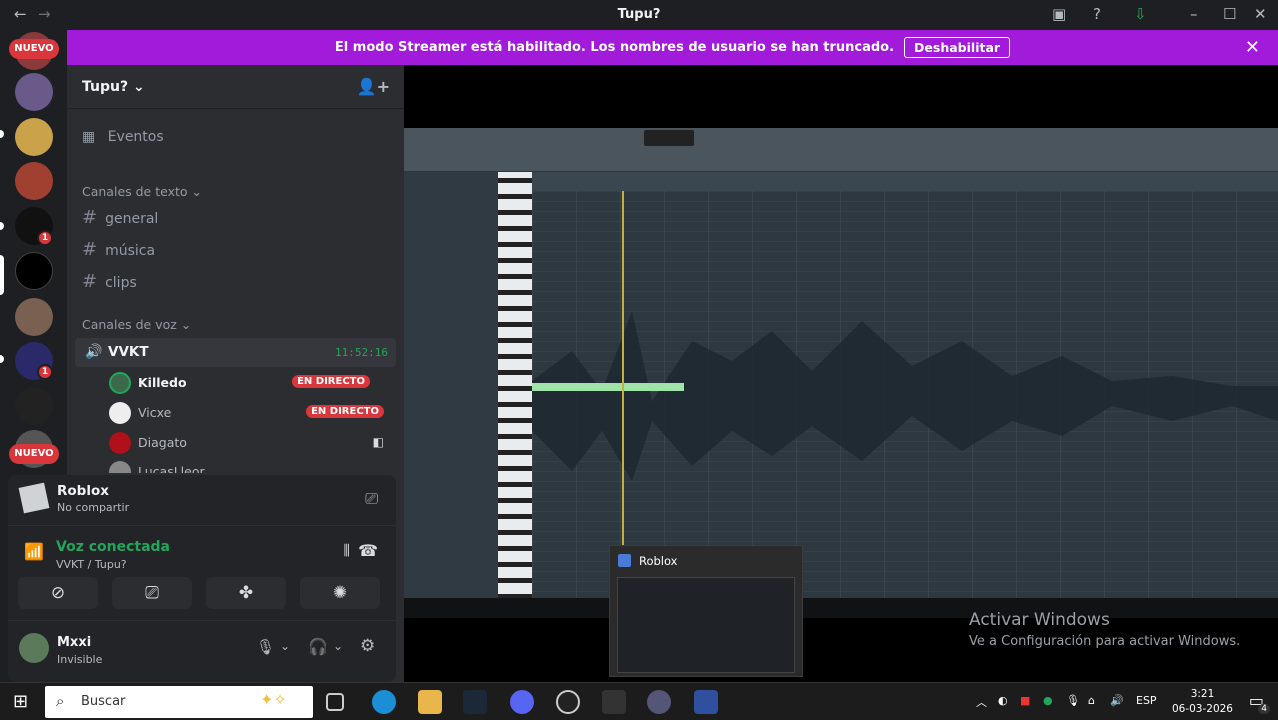 The image size is (1278, 720). What do you see at coordinates (142, 191) in the screenshot?
I see `text-category: Canales de texto ⌄` at bounding box center [142, 191].